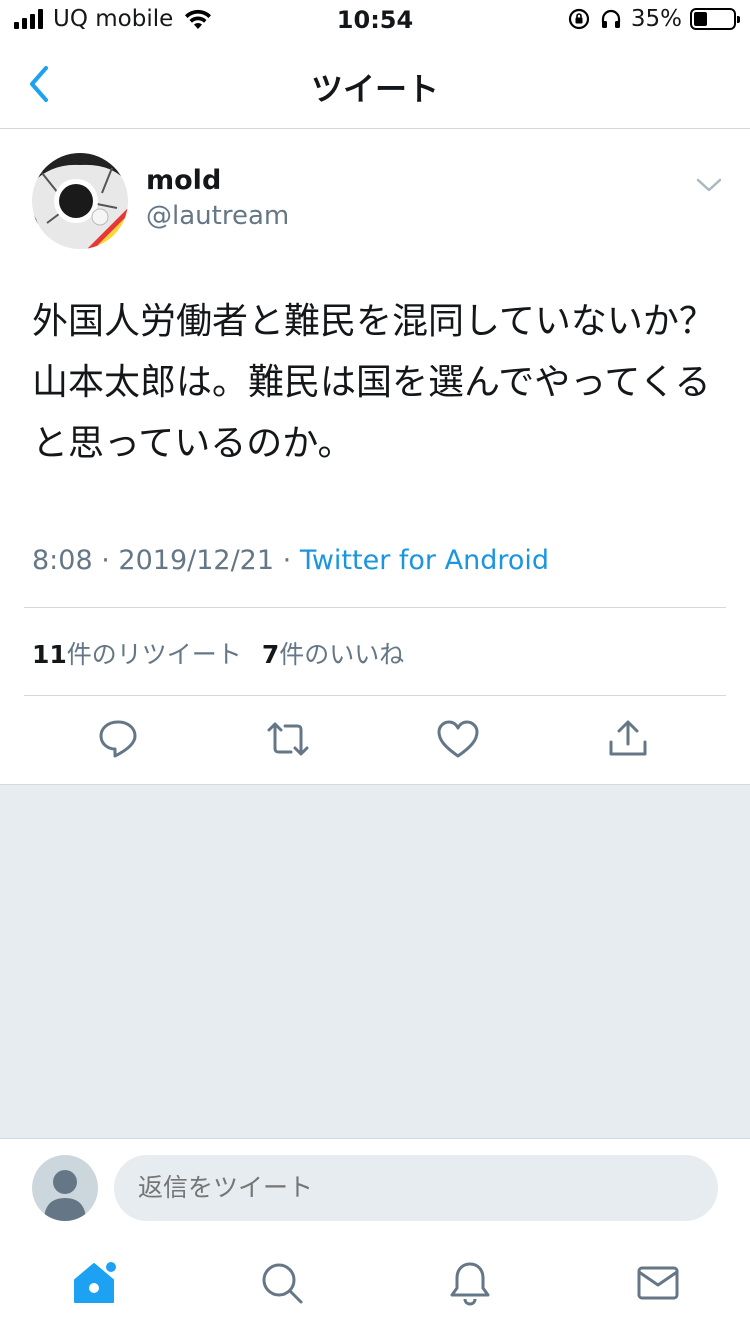 Image resolution: width=750 pixels, height=1334 pixels. What do you see at coordinates (375, 739) in the screenshot?
I see `tweet-actions` at bounding box center [375, 739].